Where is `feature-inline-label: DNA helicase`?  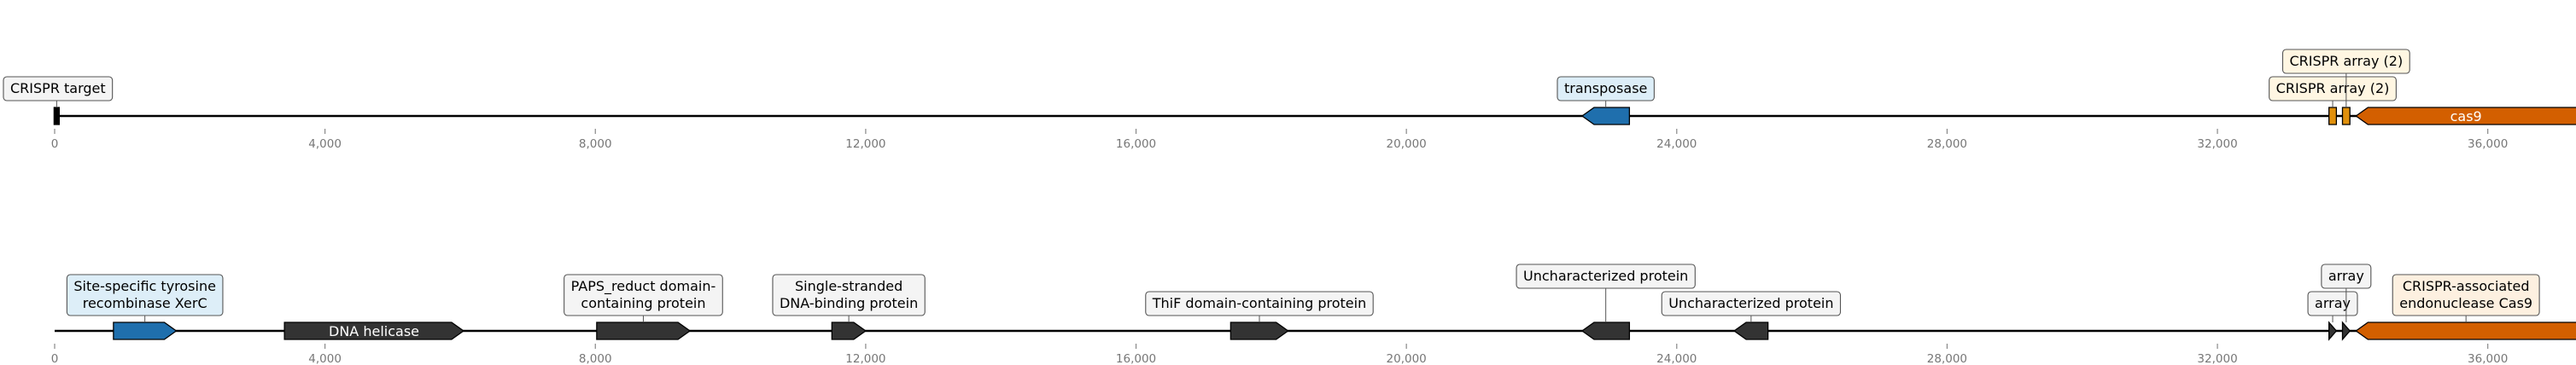 feature-inline-label: DNA helicase is located at coordinates (374, 331).